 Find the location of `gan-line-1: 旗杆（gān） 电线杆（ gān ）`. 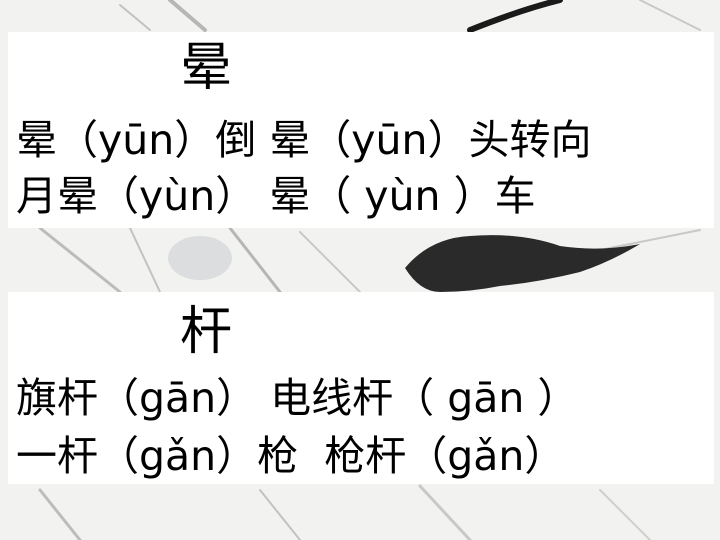

gan-line-1: 旗杆（gān） 电线杆（ gān ） is located at coordinates (297, 398).